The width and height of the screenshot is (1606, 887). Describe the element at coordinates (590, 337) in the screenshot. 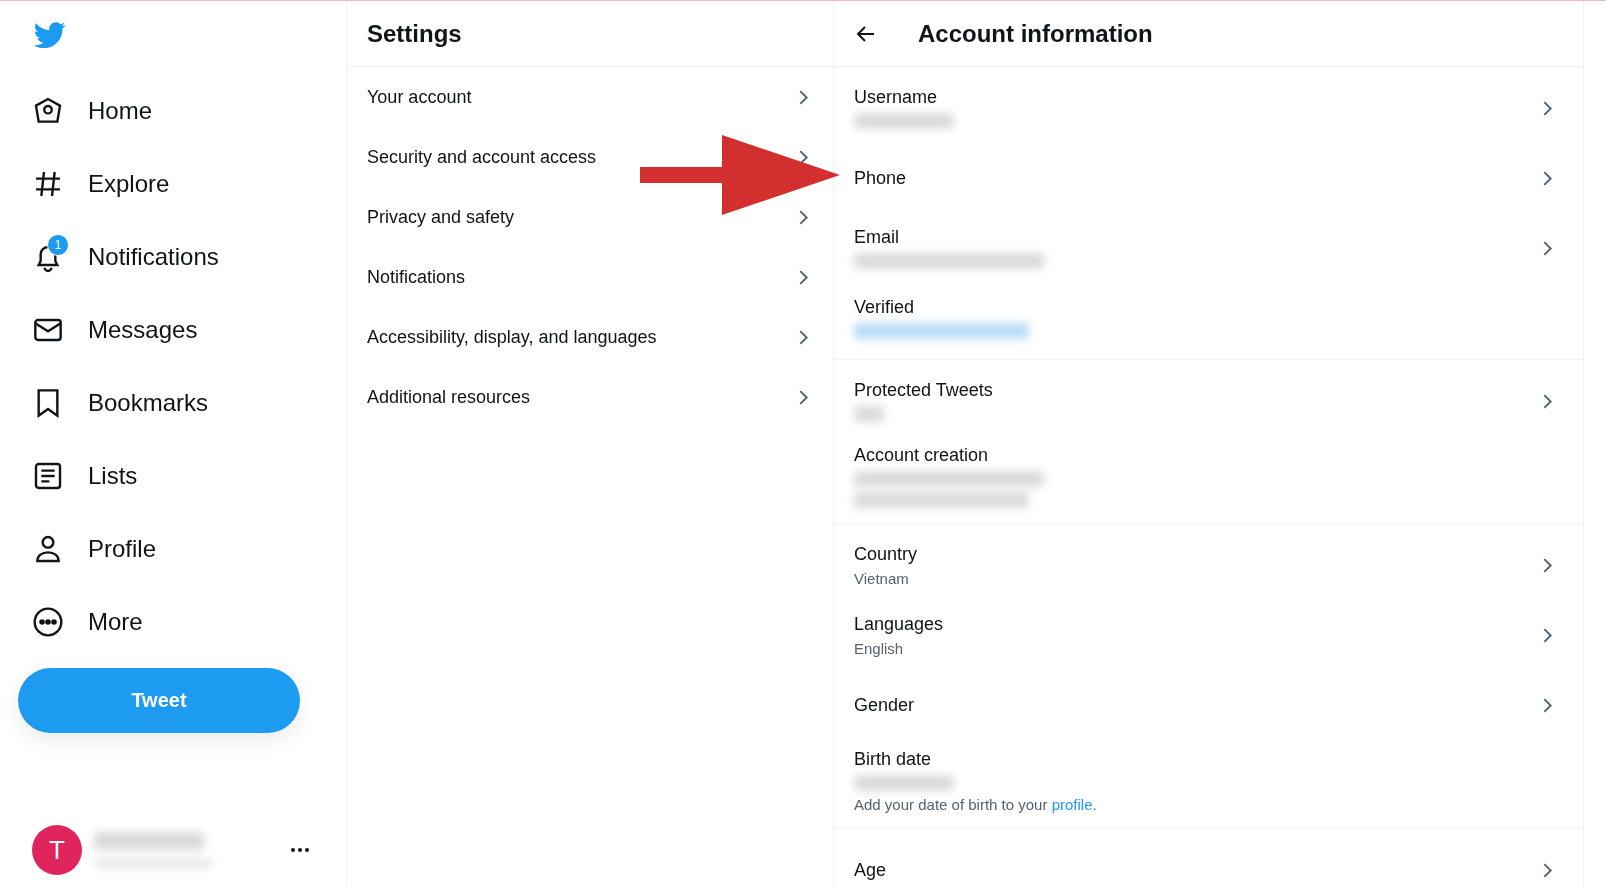

I see `settings-item: Accessibility, display, and languages` at that location.